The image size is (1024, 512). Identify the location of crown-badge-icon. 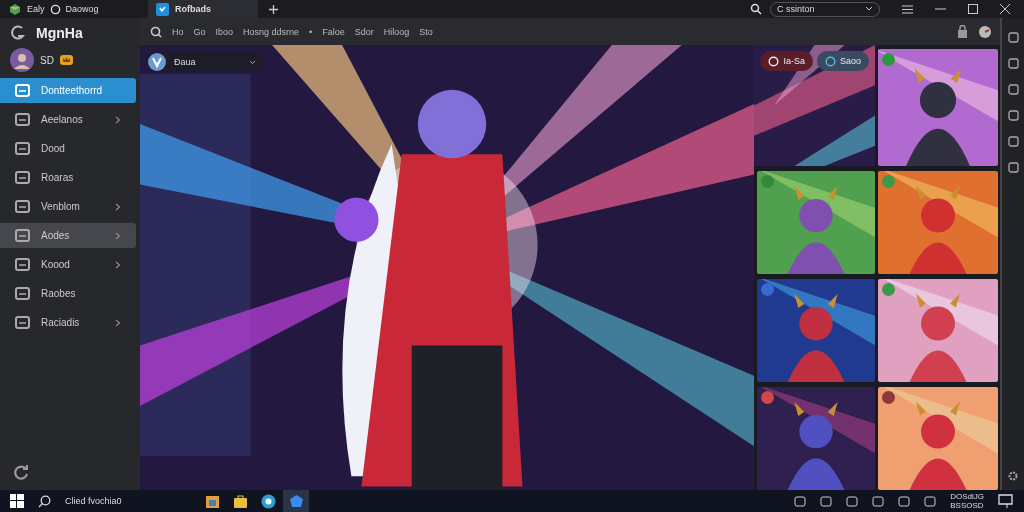
(66, 60).